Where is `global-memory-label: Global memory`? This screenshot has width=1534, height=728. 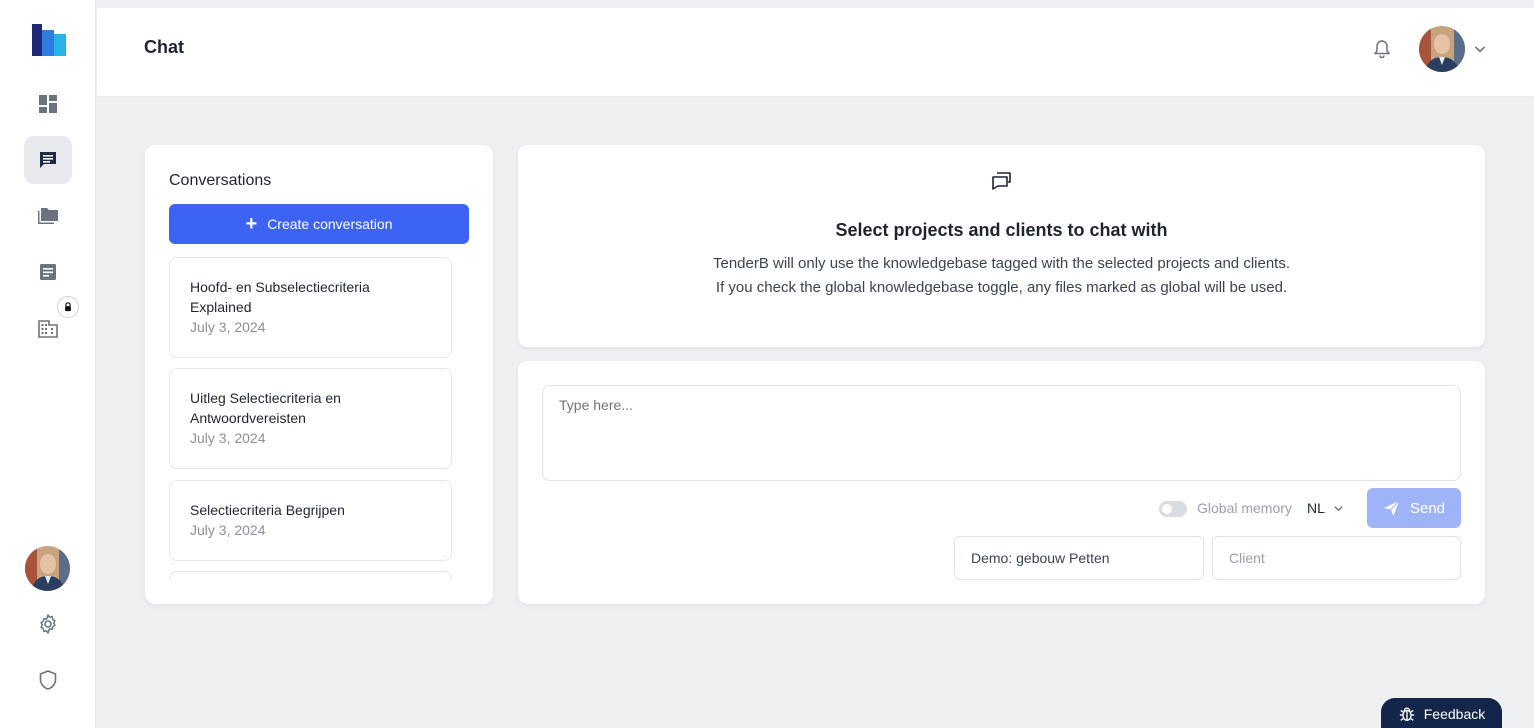 global-memory-label: Global memory is located at coordinates (1244, 508).